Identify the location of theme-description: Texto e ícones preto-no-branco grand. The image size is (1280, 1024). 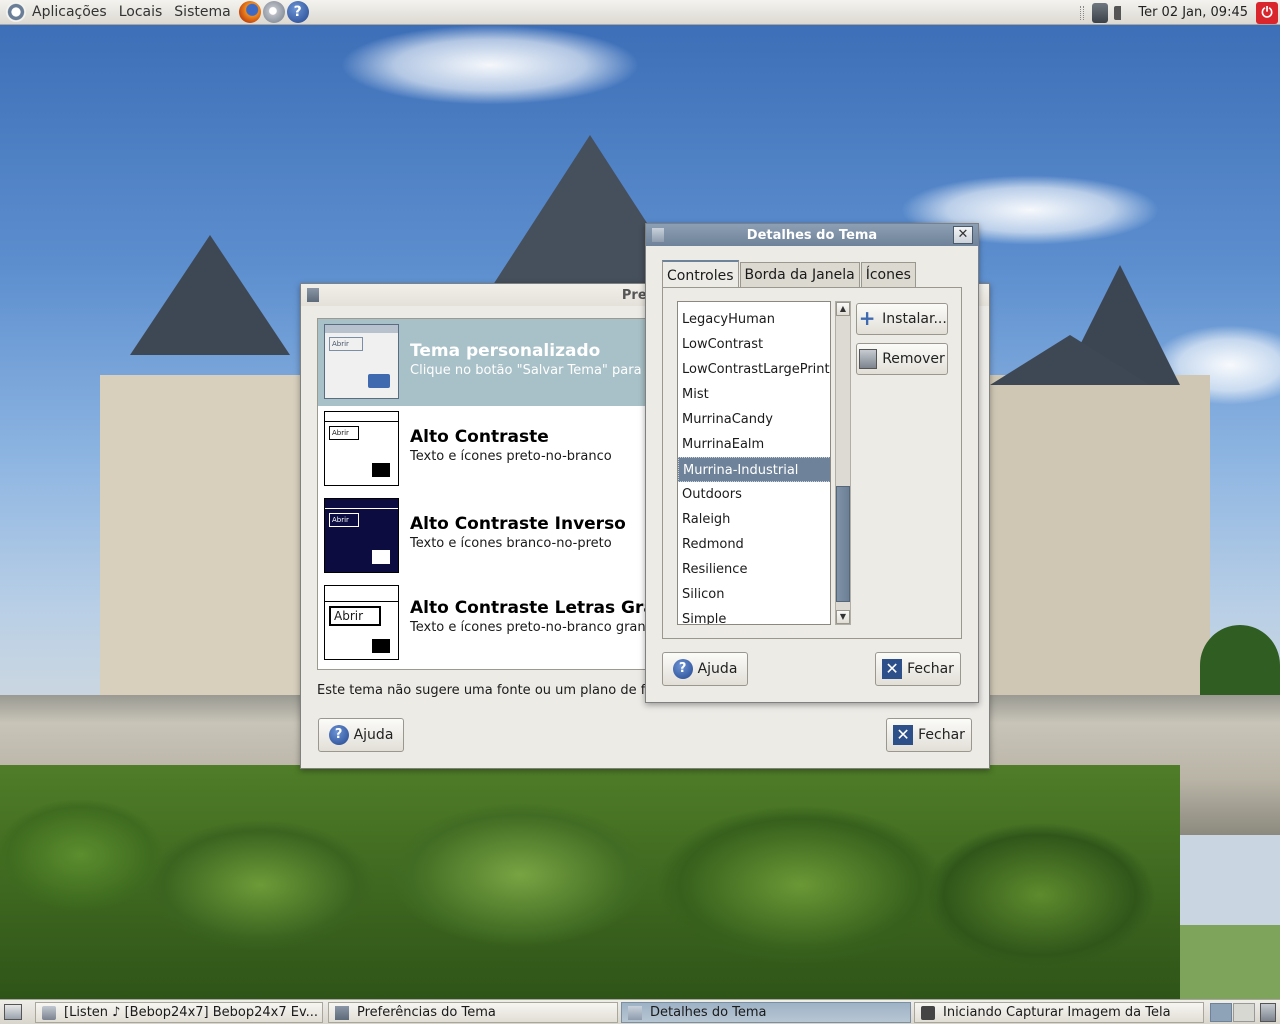
(532, 627).